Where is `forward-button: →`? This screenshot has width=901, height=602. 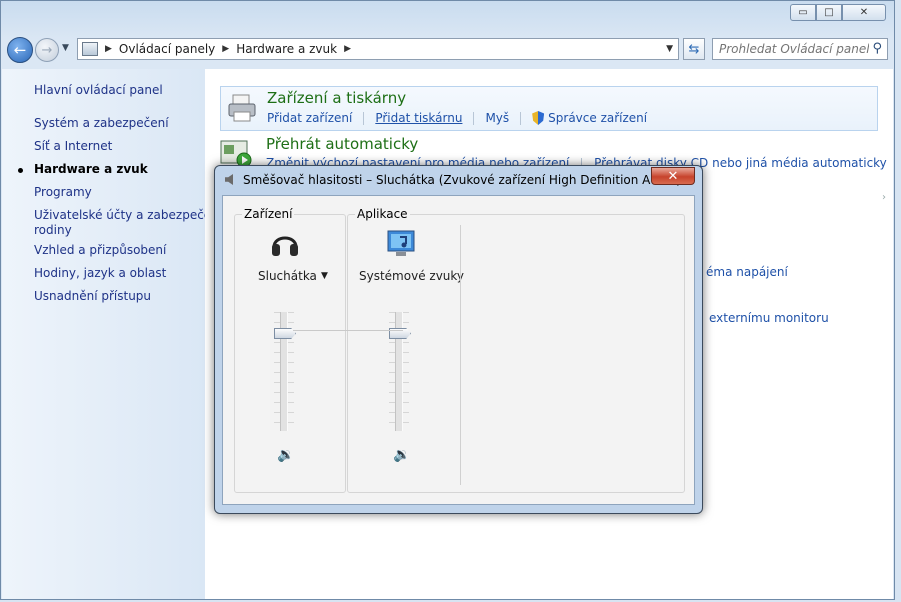
forward-button: → is located at coordinates (47, 50).